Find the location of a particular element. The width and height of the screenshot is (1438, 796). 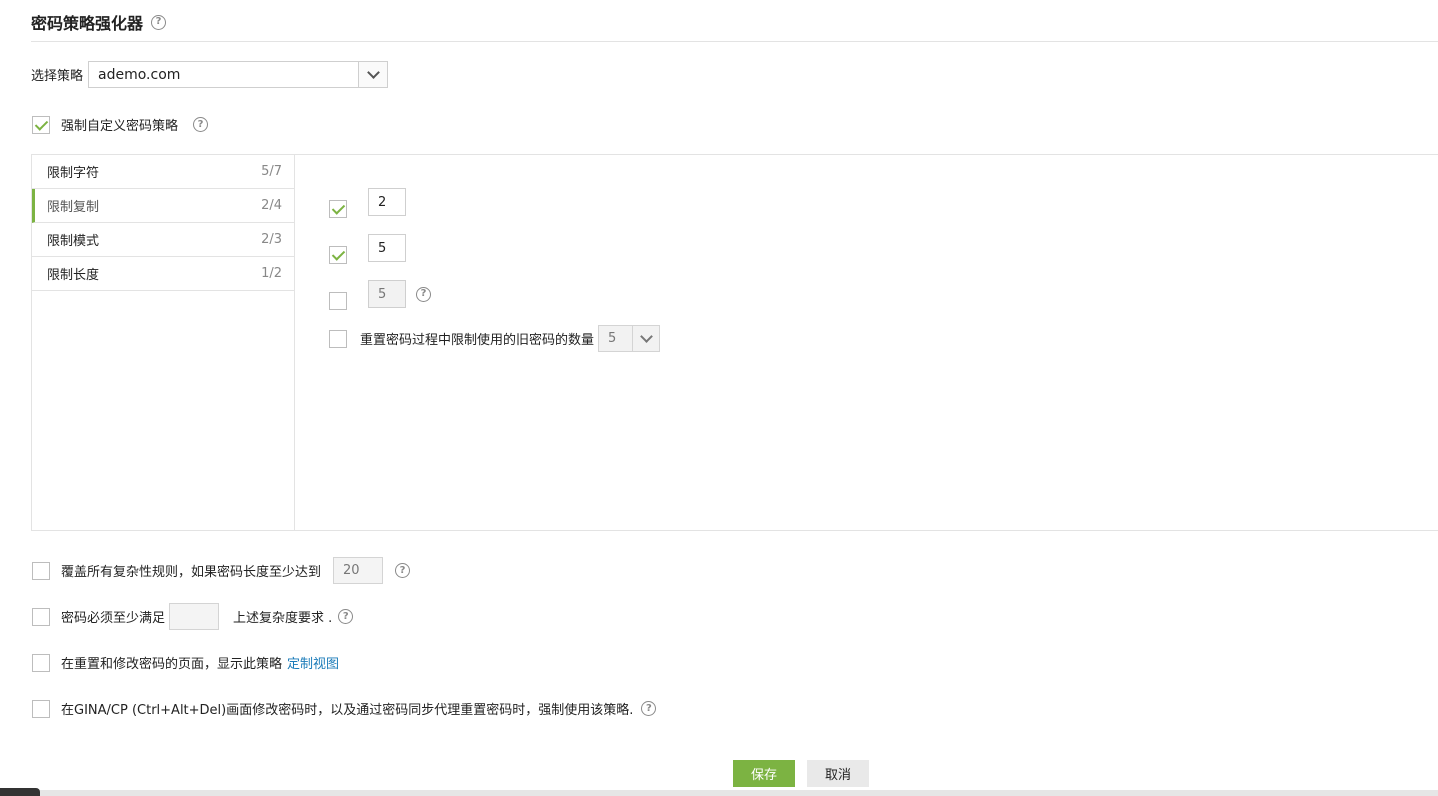

gina-enforce-checkbox is located at coordinates (41, 708).